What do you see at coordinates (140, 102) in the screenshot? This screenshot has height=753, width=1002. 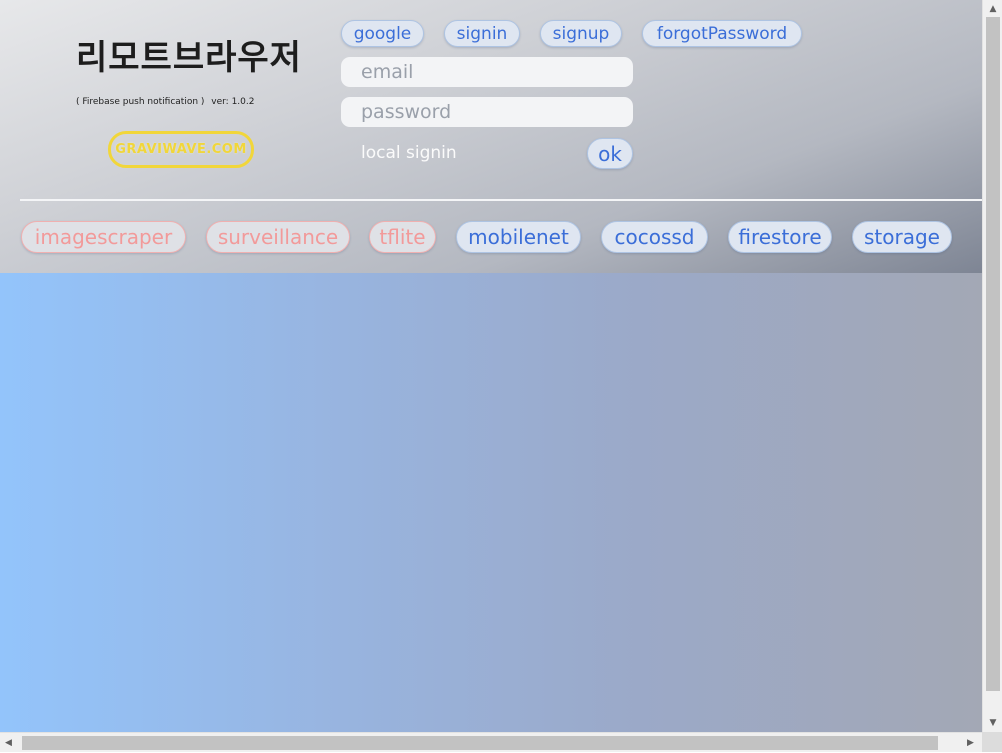 I see `app-subtitle: ( Firebase push notification )` at bounding box center [140, 102].